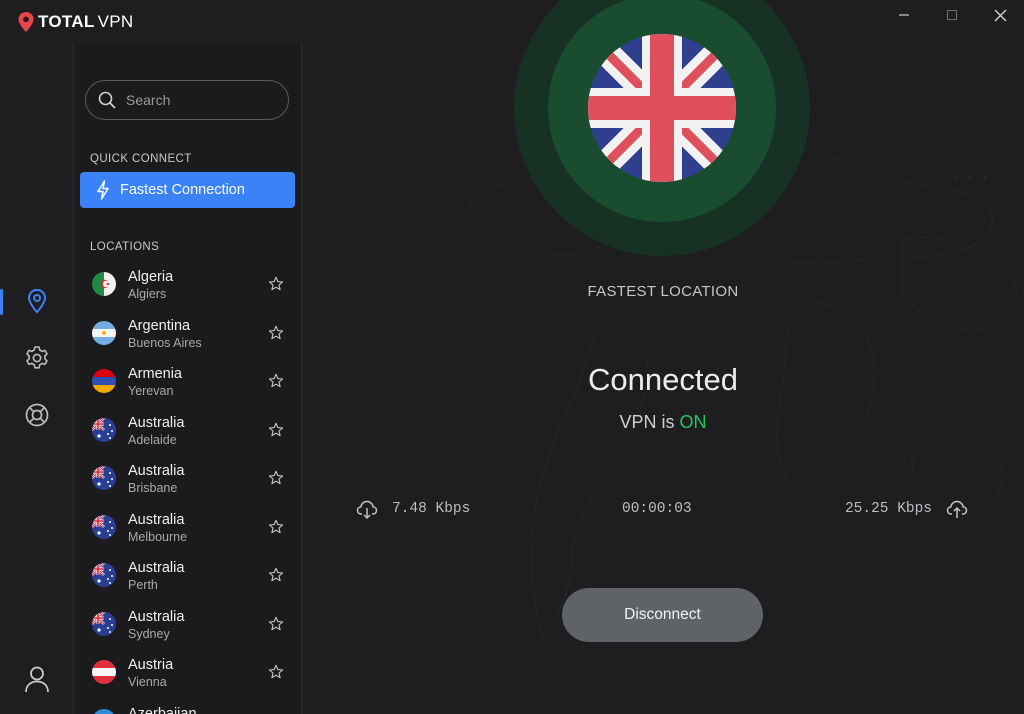 This screenshot has height=714, width=1024. I want to click on location-type-label: FASTEST LOCATION, so click(663, 291).